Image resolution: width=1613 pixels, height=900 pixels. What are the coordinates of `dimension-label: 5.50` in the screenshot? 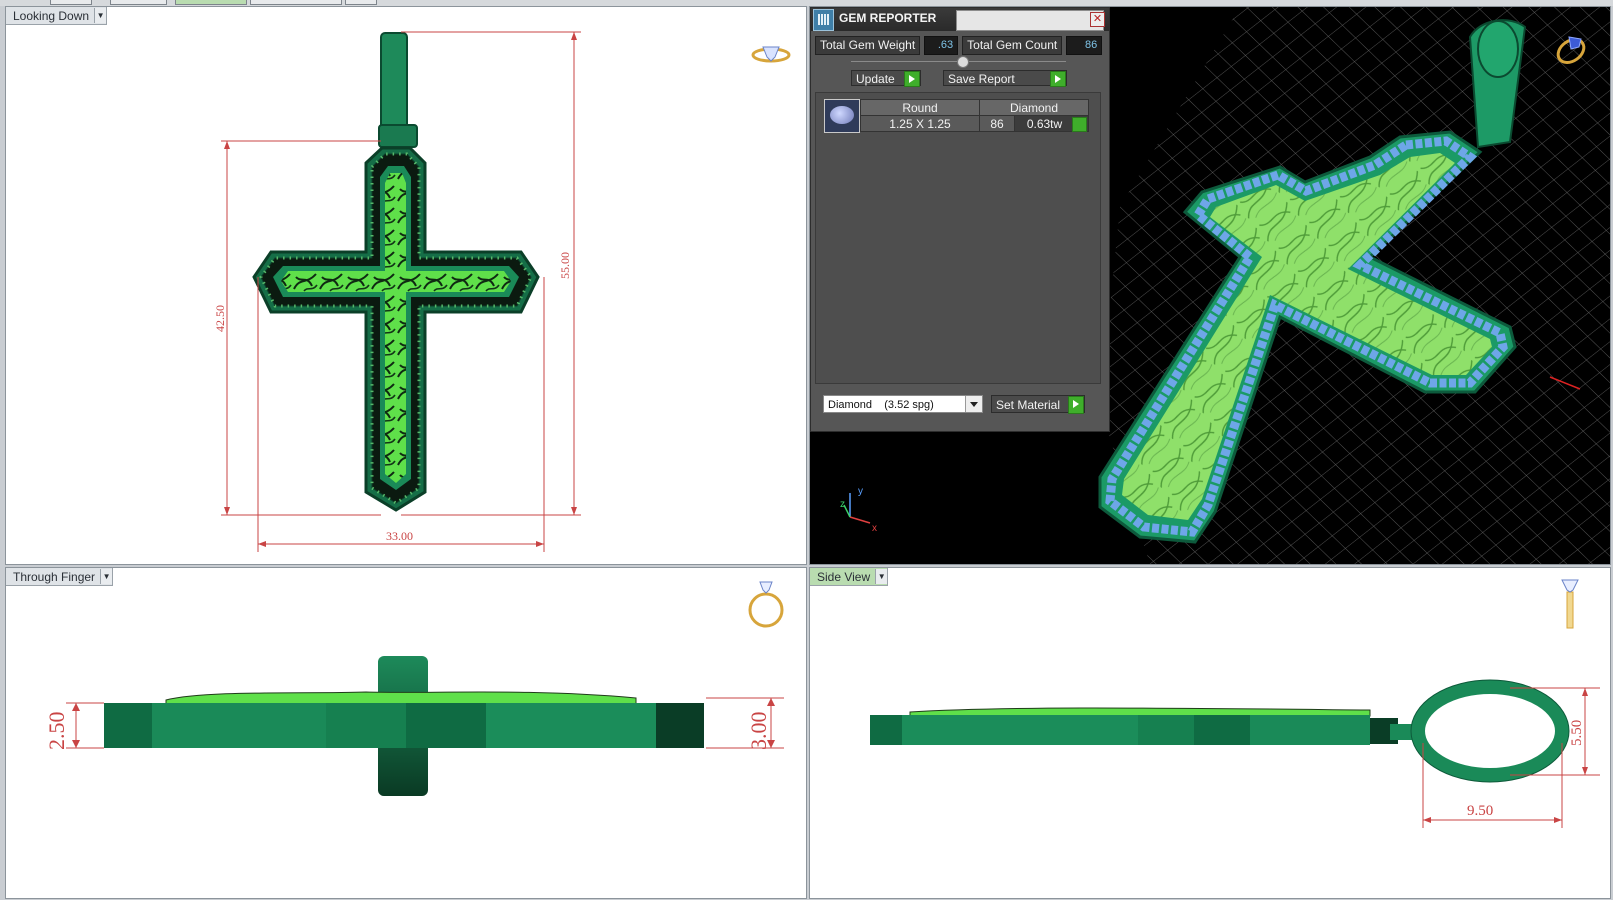 It's located at (1577, 733).